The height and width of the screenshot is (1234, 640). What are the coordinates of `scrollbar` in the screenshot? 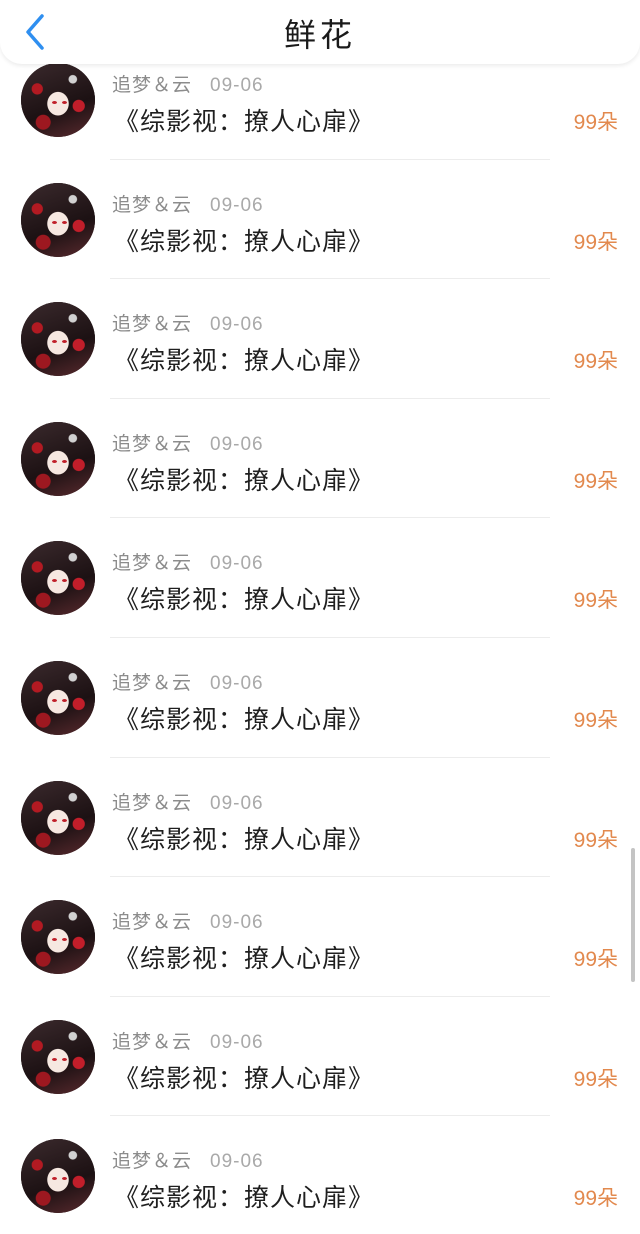 It's located at (633, 915).